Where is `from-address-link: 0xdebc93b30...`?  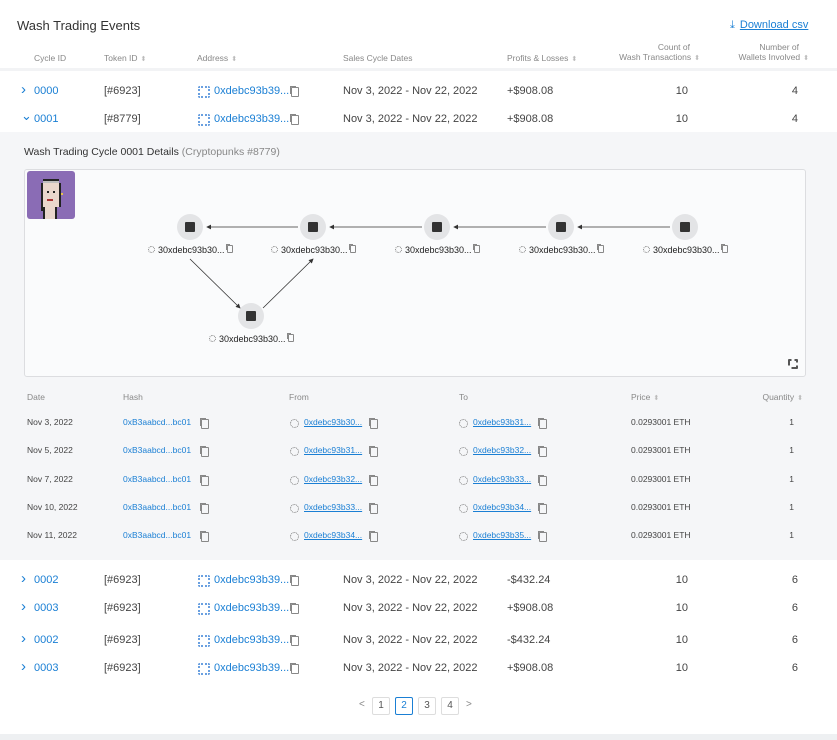 from-address-link: 0xdebc93b30... is located at coordinates (333, 422).